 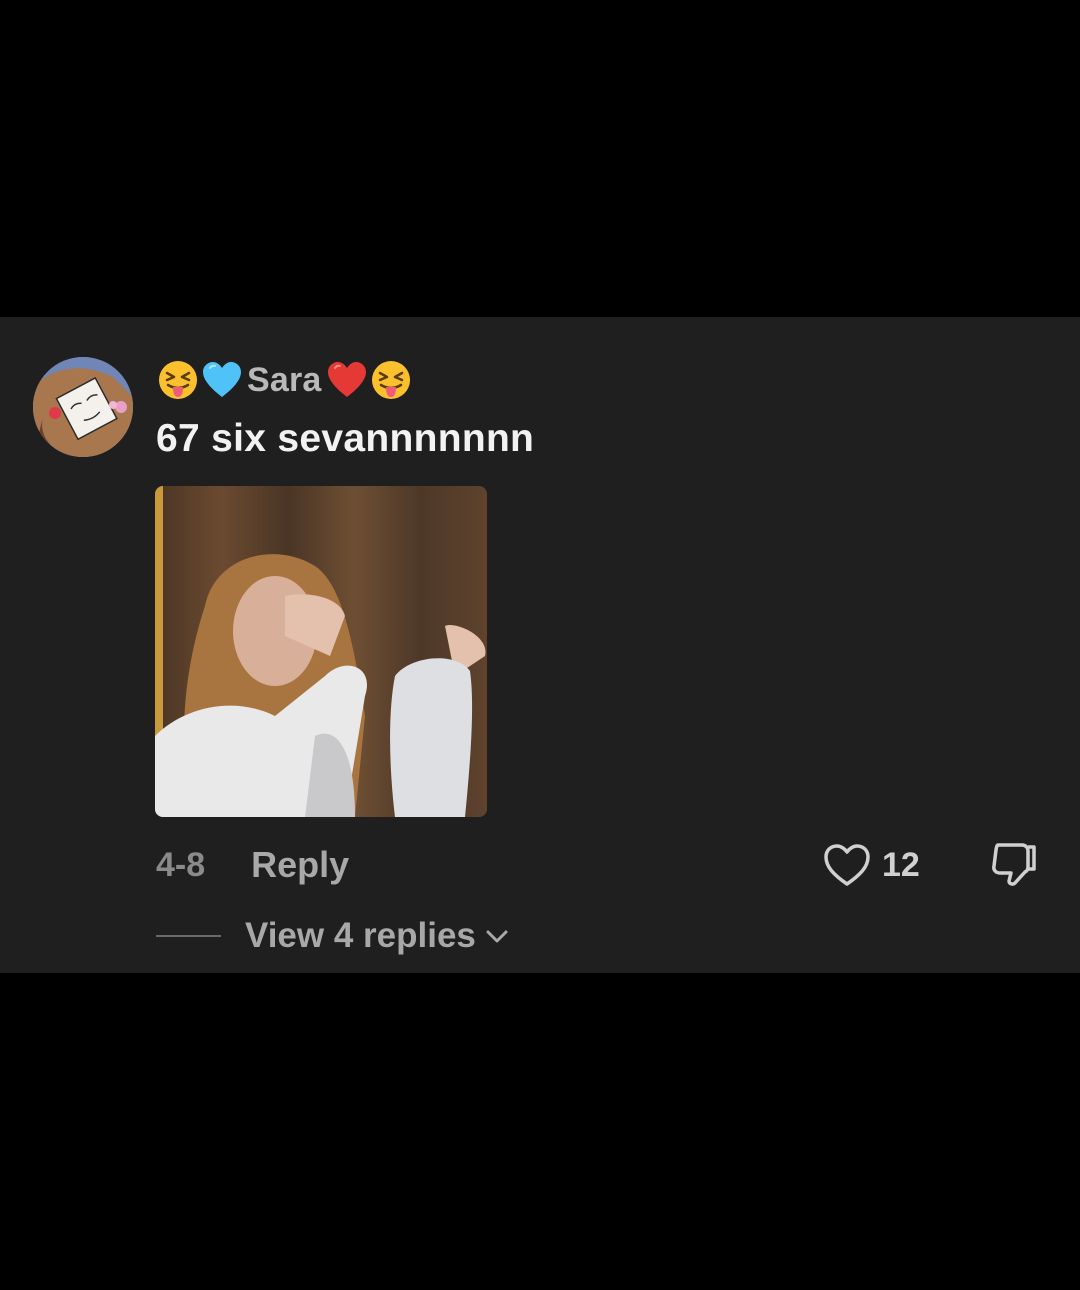 I want to click on like-count: 12, so click(x=901, y=864).